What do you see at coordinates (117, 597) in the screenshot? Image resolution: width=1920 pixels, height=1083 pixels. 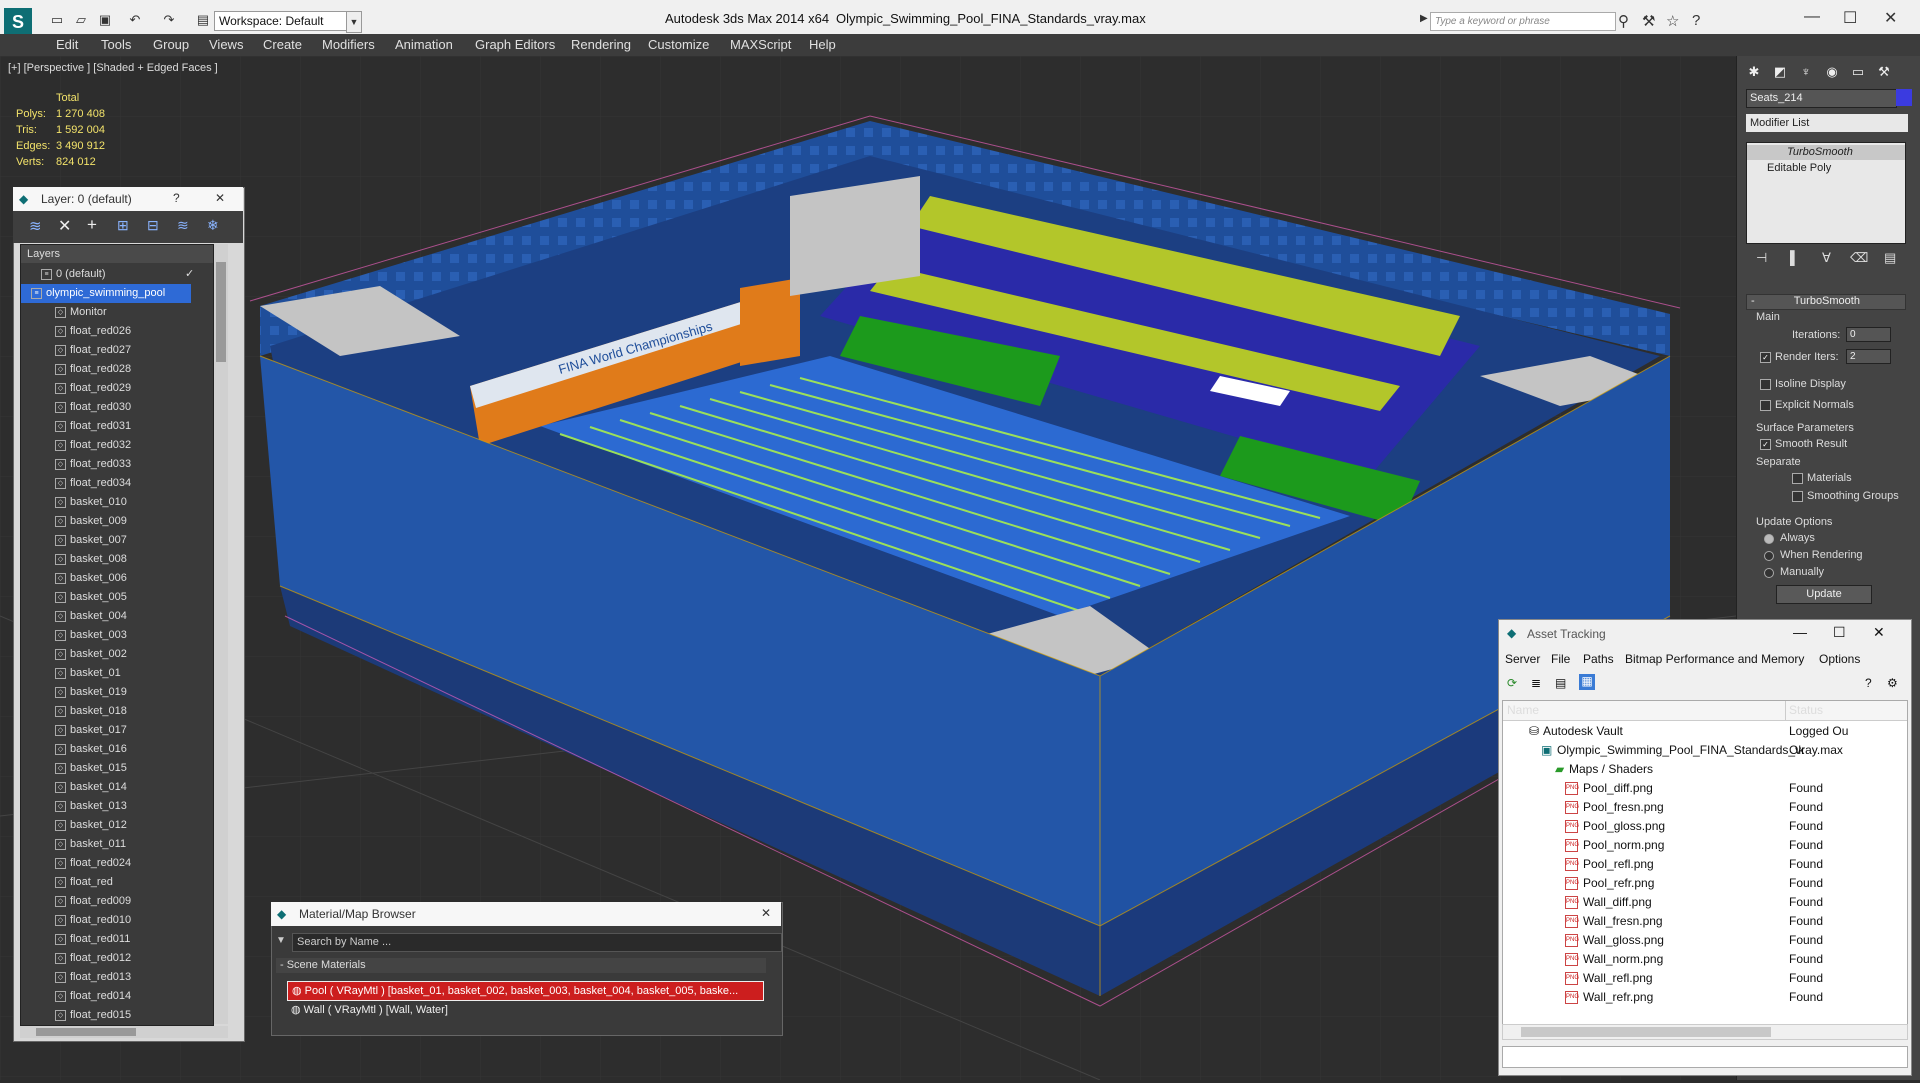 I see `layer-object-row: ◇ basket_005` at bounding box center [117, 597].